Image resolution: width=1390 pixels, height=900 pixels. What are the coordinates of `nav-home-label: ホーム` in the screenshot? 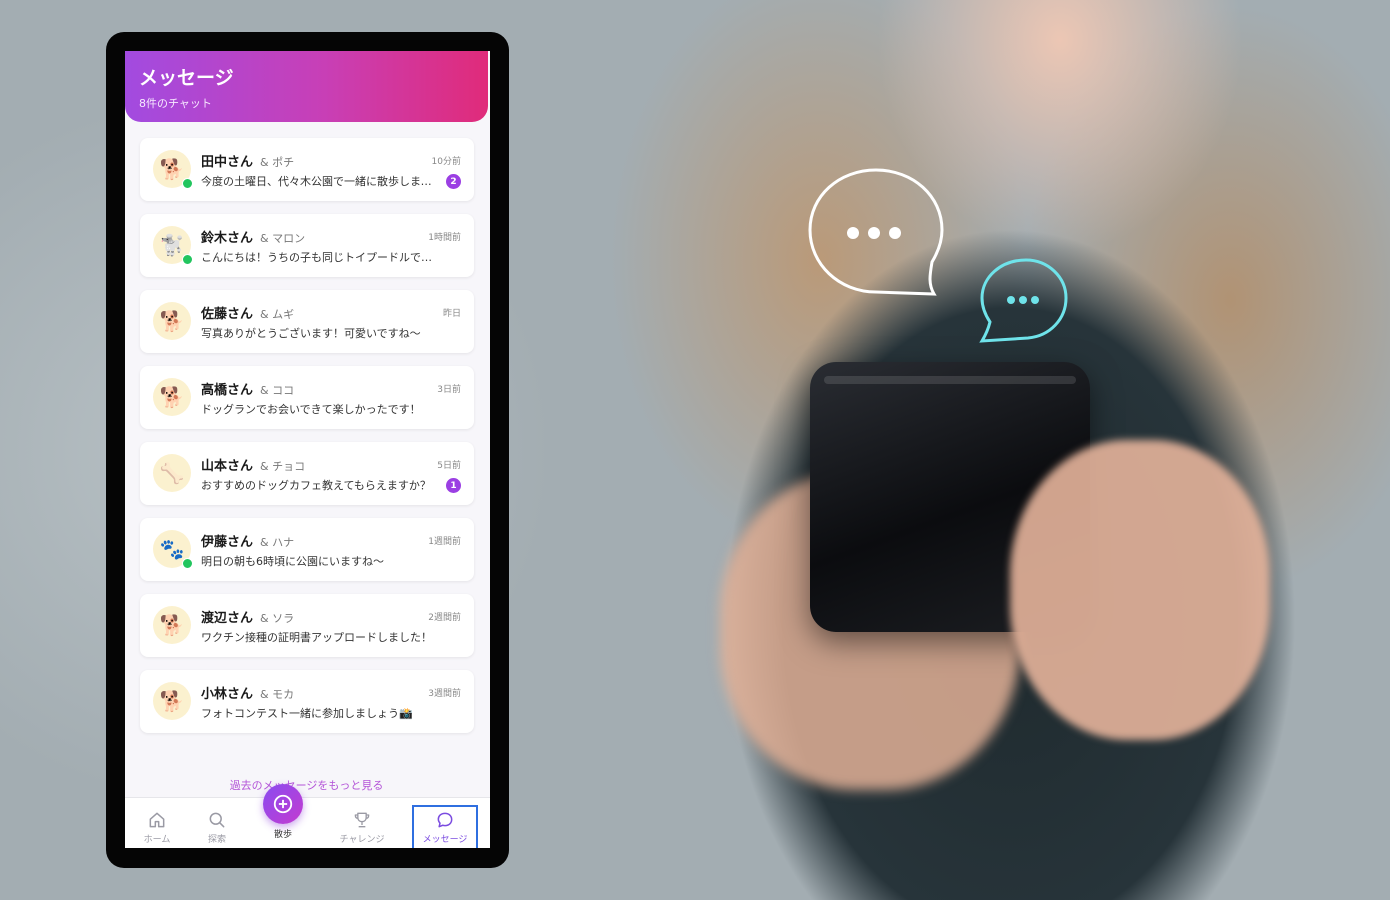 It's located at (157, 840).